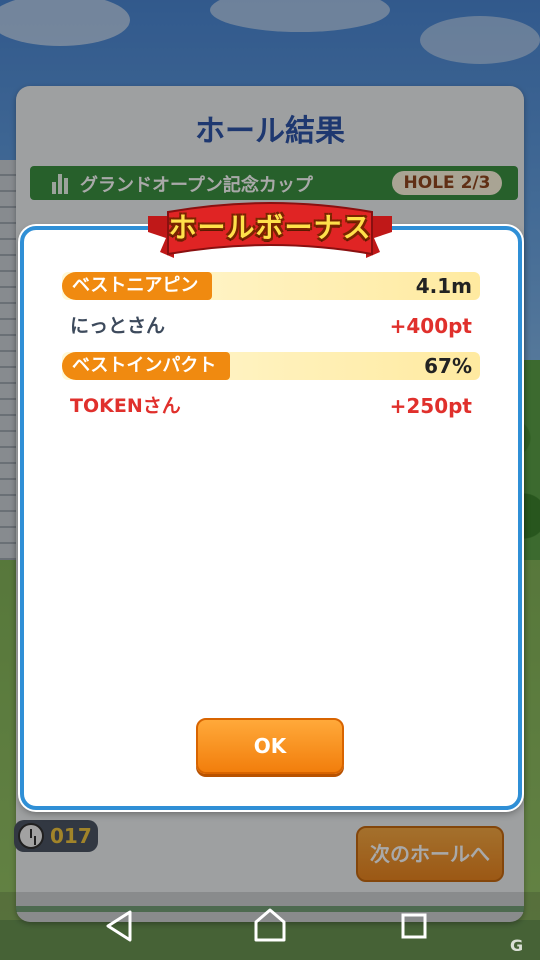  Describe the element at coordinates (125, 406) in the screenshot. I see `winner-name: TOKENさん` at that location.